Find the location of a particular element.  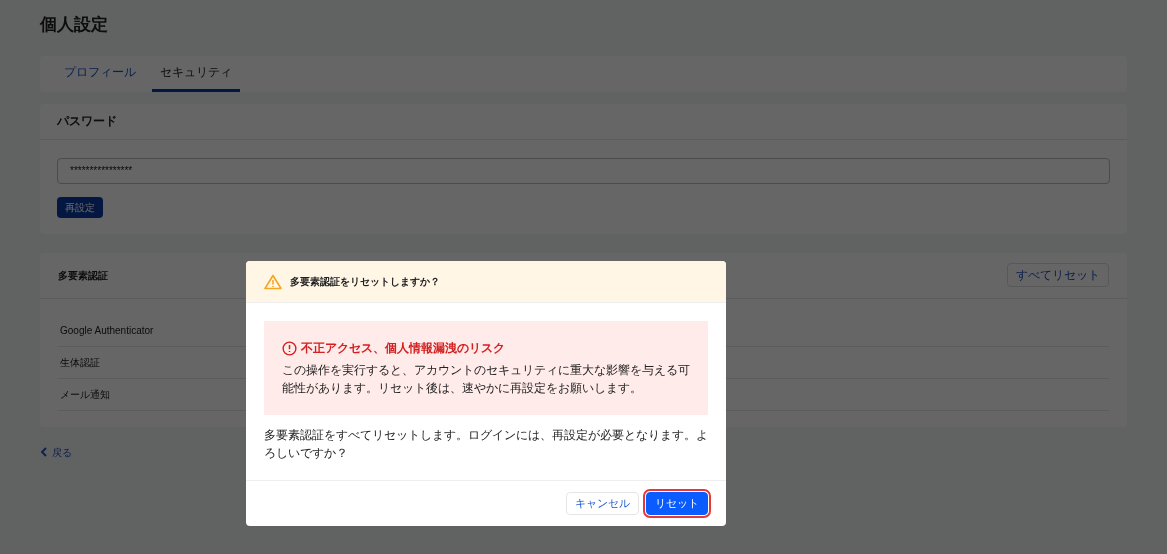

tab: セキュリティ is located at coordinates (196, 73).